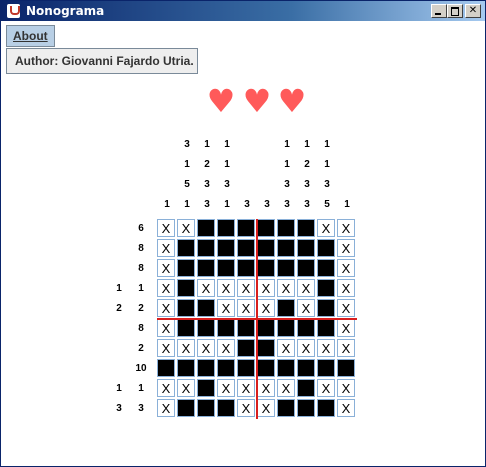 This screenshot has width=486, height=467. Describe the element at coordinates (439, 11) in the screenshot. I see `minimize-button` at that location.